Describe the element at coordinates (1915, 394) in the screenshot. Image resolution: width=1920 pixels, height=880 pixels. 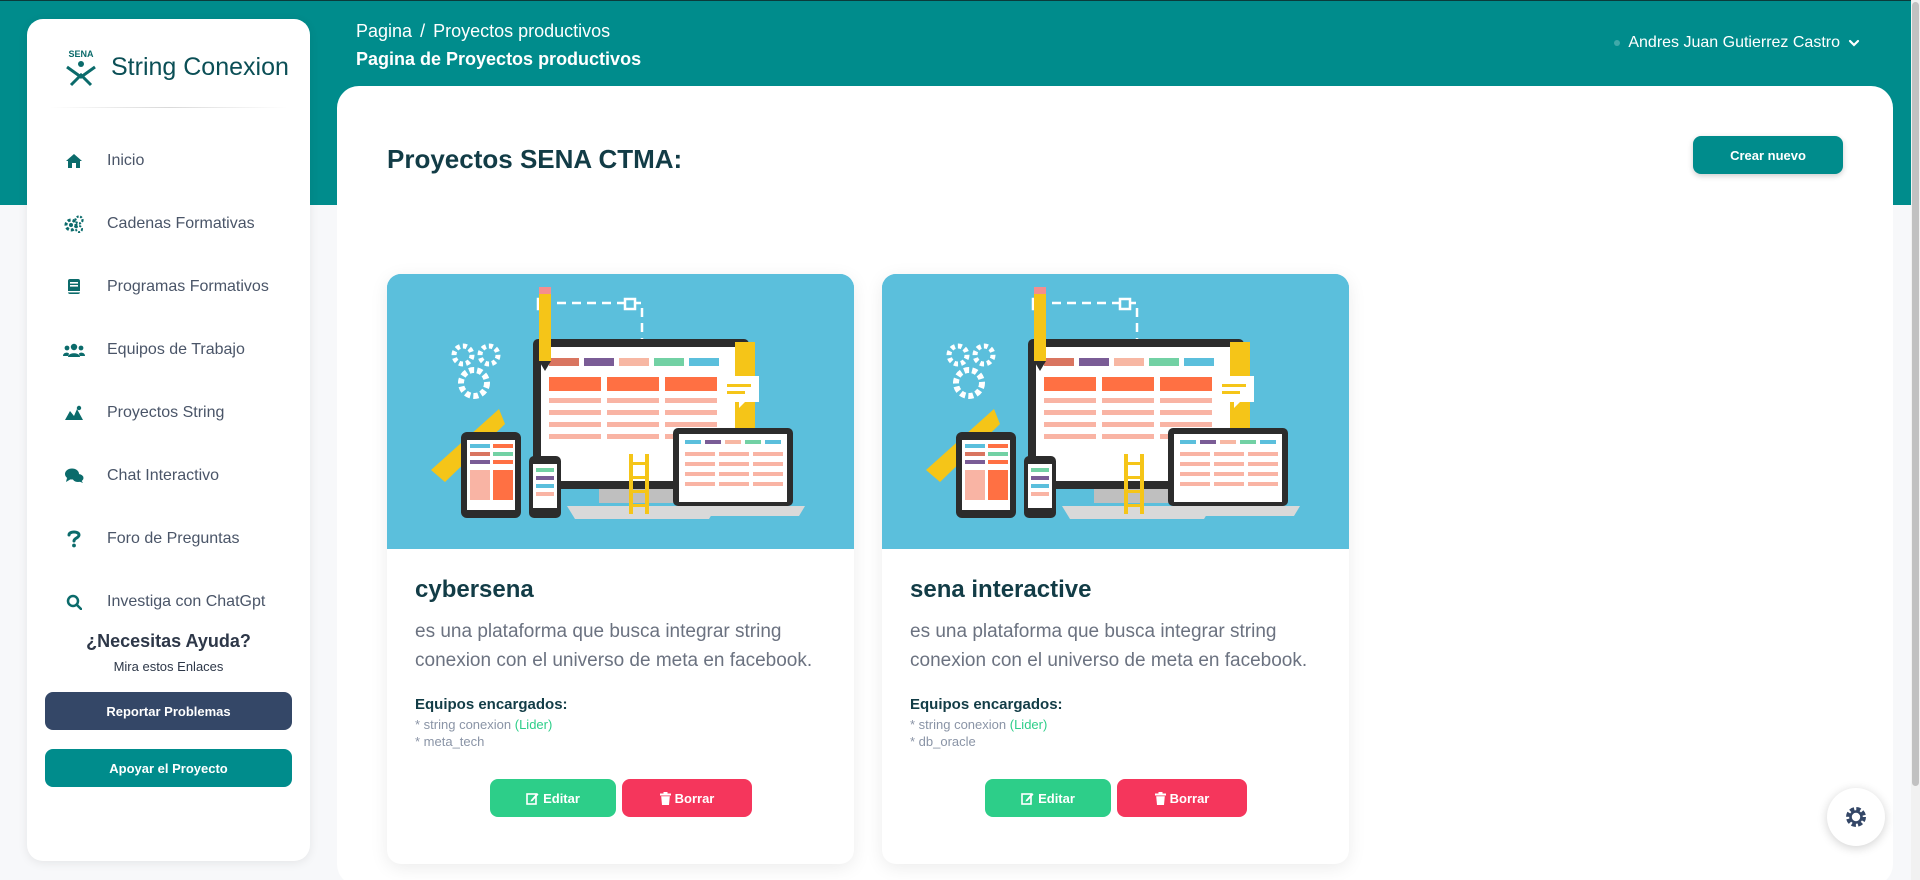
I see `scrollbar-thumb` at that location.